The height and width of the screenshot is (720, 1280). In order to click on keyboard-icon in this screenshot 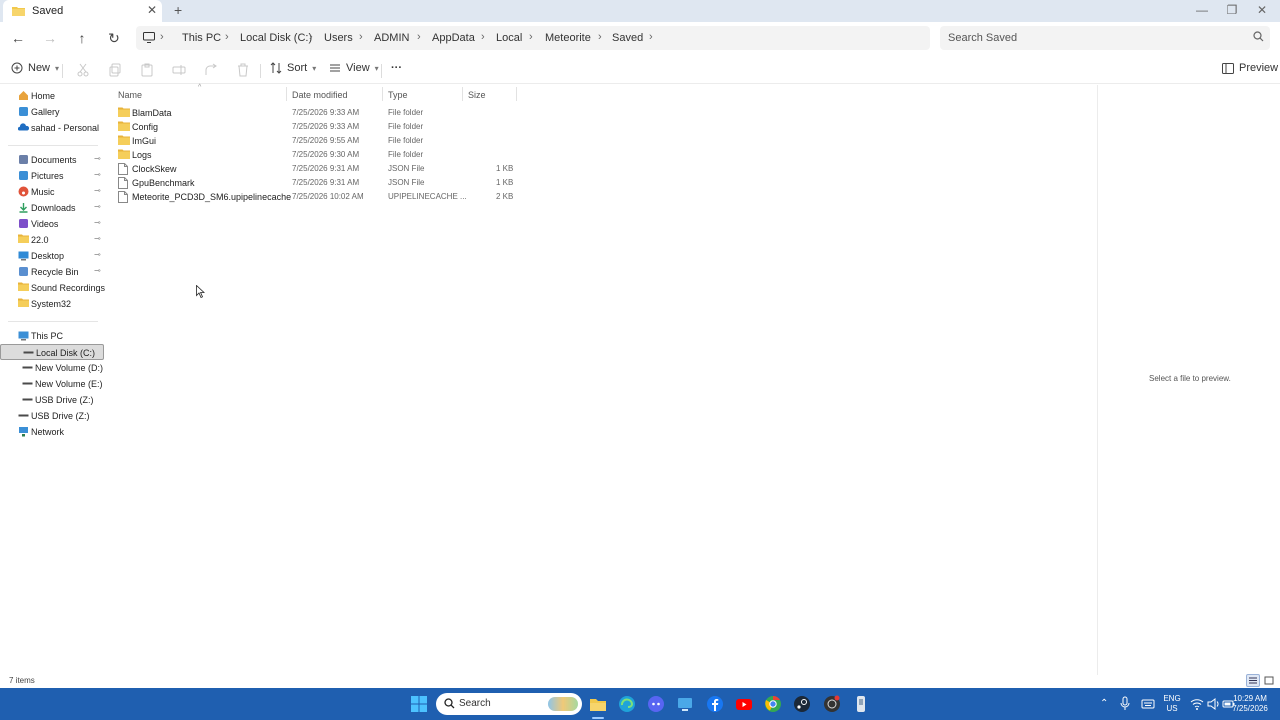, I will do `click(1148, 704)`.